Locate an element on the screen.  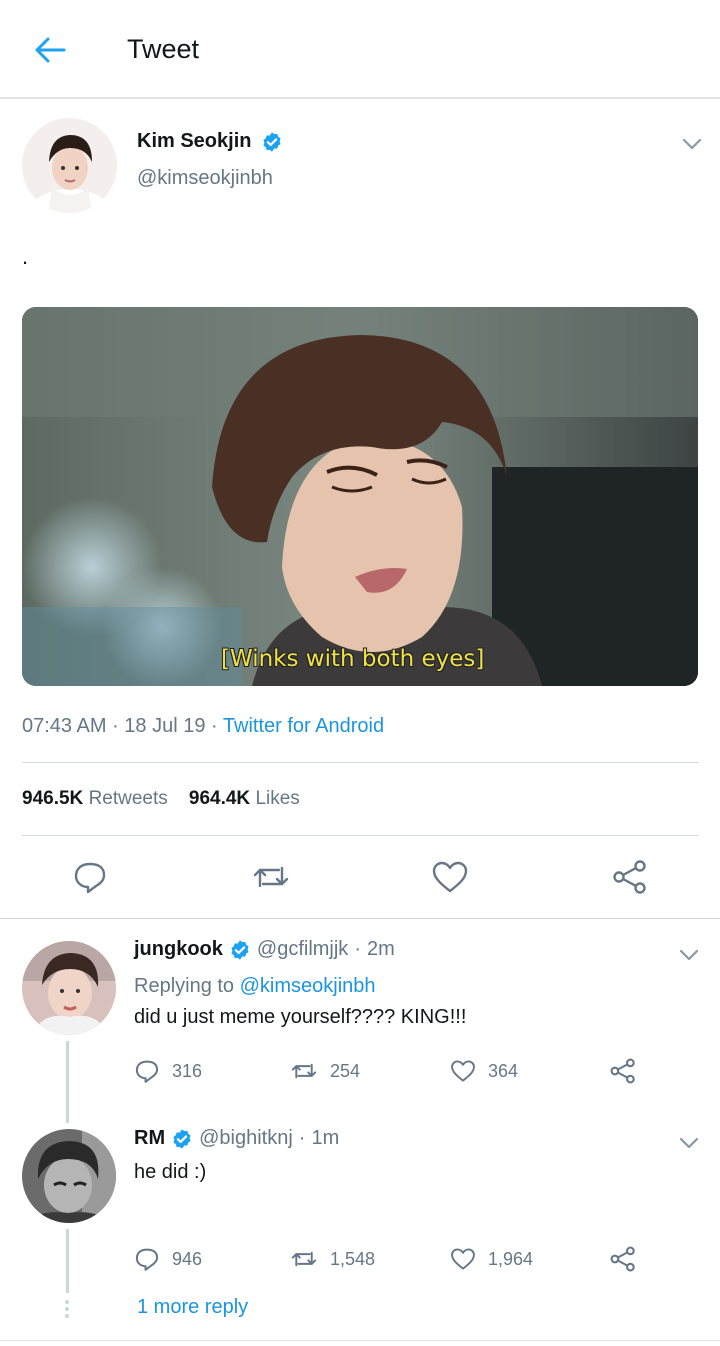
like-action: 364 is located at coordinates (484, 1071).